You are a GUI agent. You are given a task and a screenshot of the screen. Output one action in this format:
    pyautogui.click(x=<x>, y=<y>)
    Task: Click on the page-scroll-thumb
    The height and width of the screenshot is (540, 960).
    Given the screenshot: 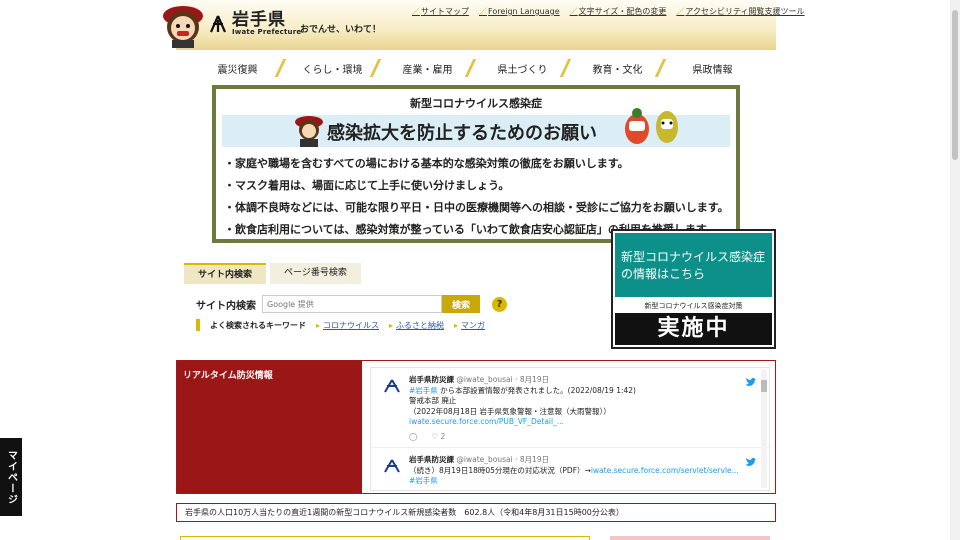 What is the action you would take?
    pyautogui.click(x=955, y=85)
    